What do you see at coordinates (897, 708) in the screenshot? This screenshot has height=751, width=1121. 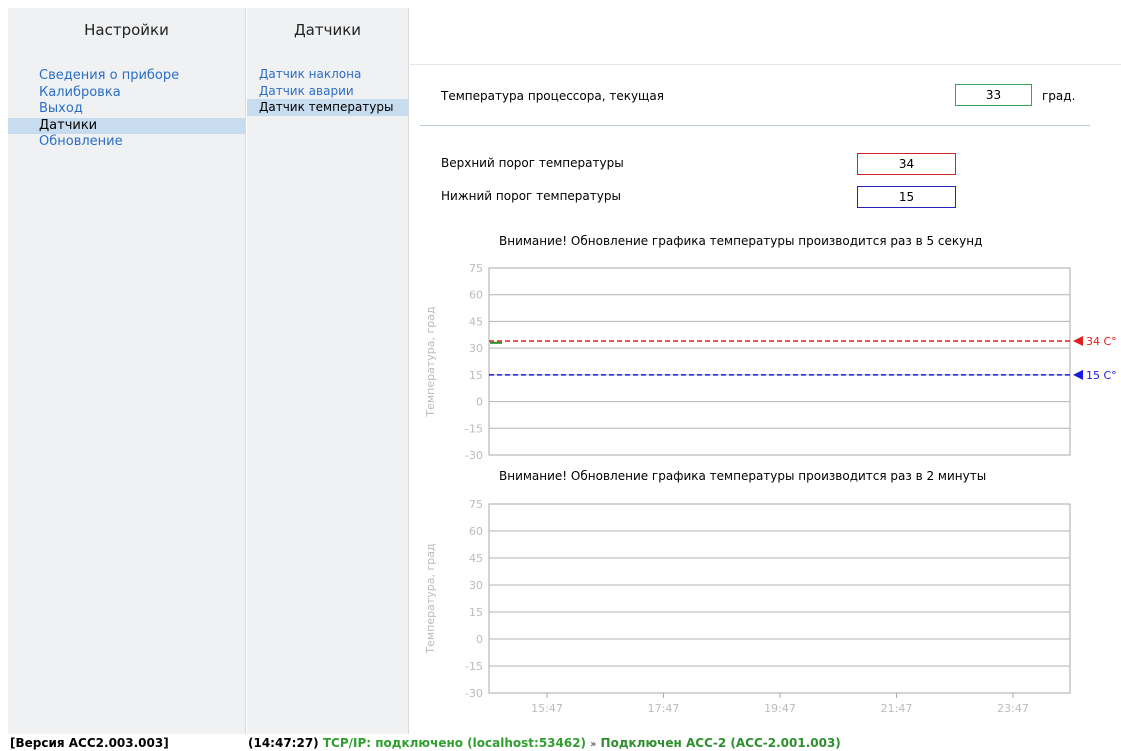 I see `chart2-xtick: 21:47` at bounding box center [897, 708].